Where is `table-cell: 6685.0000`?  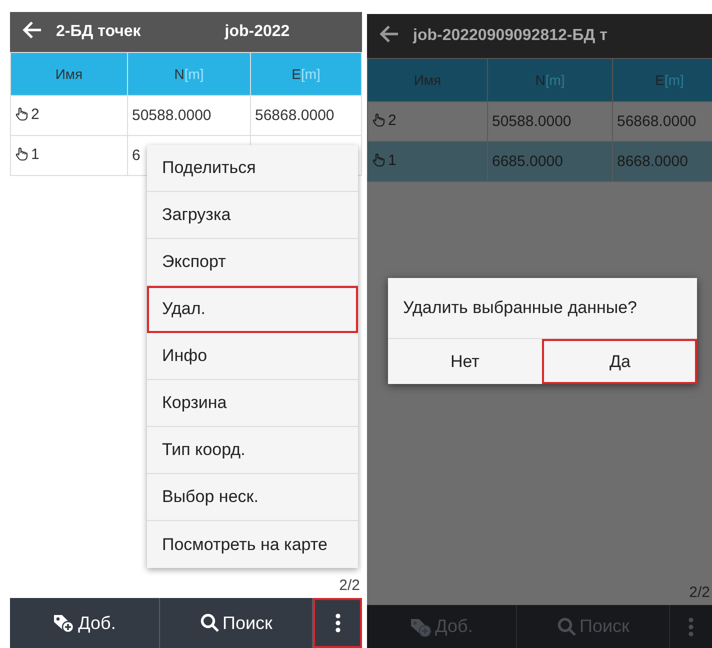
table-cell: 6685.0000 is located at coordinates (527, 161).